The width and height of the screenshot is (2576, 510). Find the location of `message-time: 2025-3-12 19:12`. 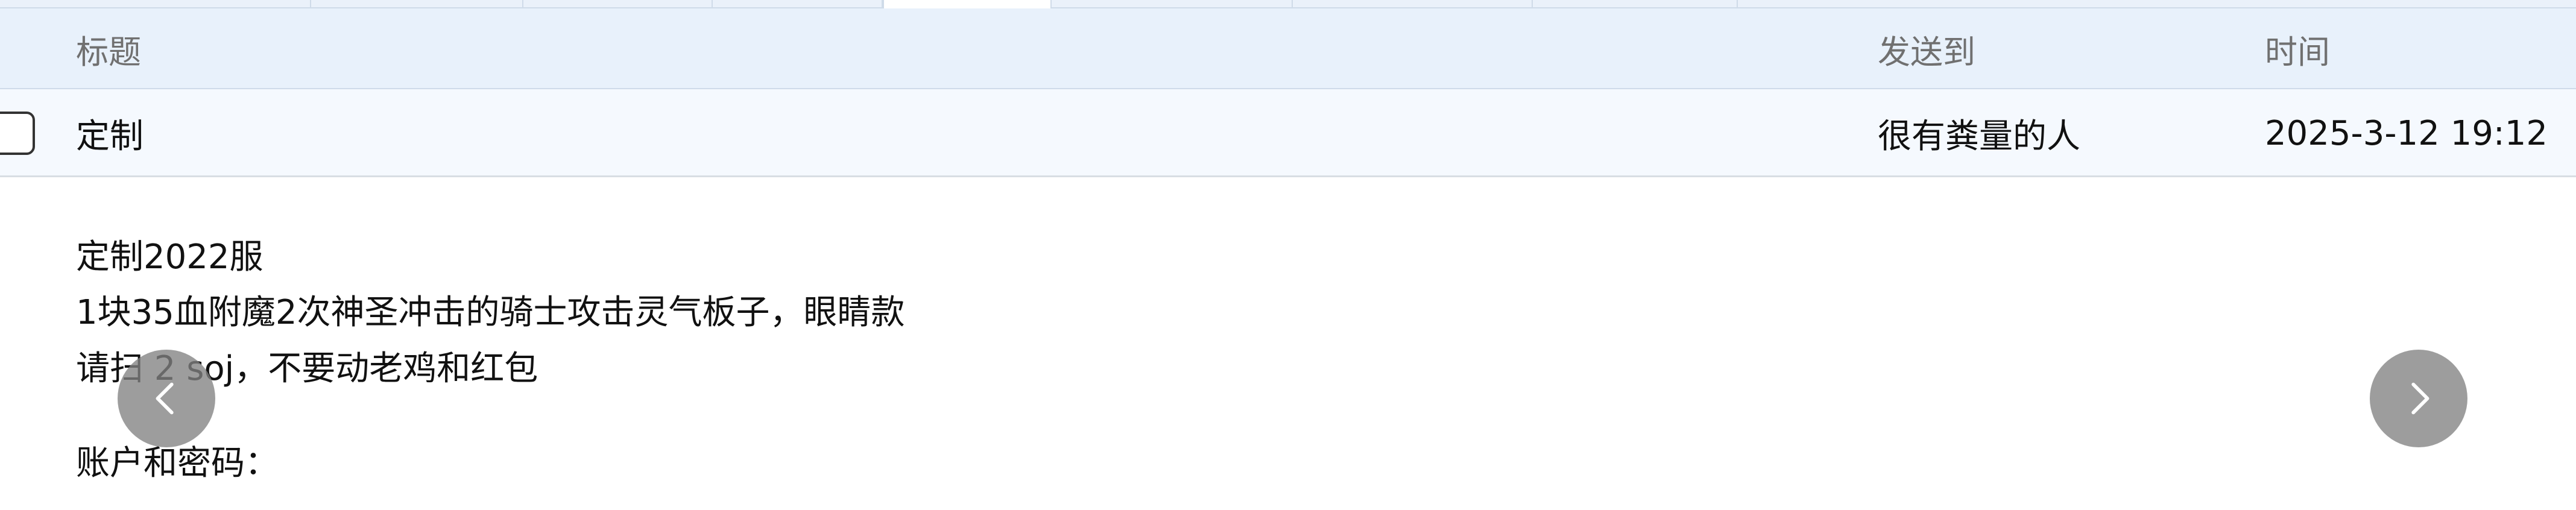

message-time: 2025-3-12 19:12 is located at coordinates (2406, 133).